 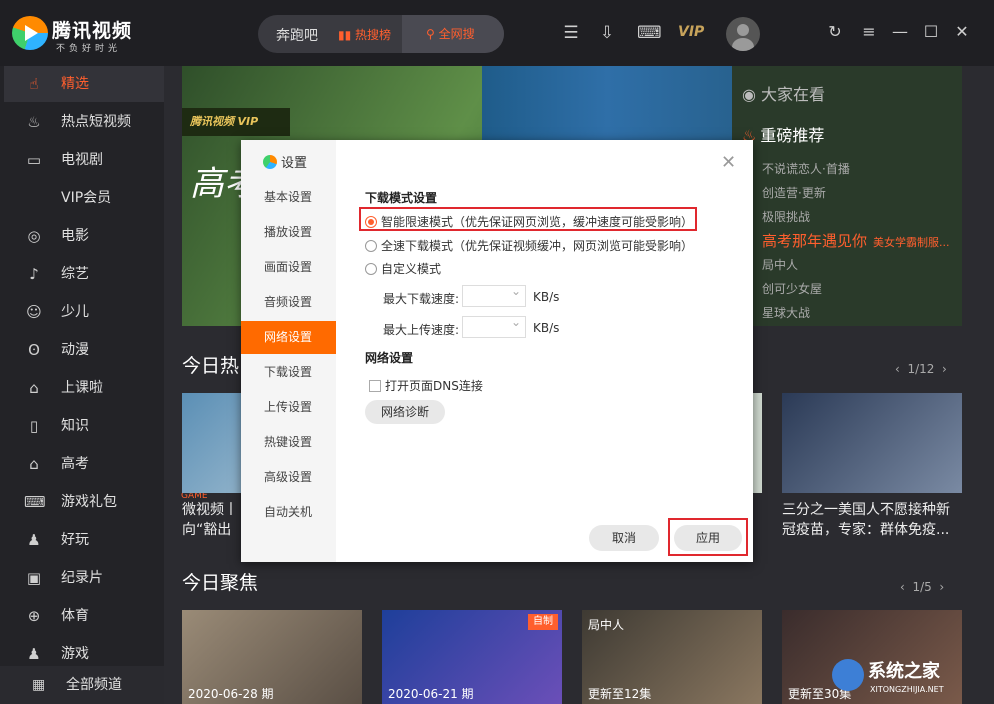 What do you see at coordinates (543, 622) in the screenshot?
I see `original-tag: 自制` at bounding box center [543, 622].